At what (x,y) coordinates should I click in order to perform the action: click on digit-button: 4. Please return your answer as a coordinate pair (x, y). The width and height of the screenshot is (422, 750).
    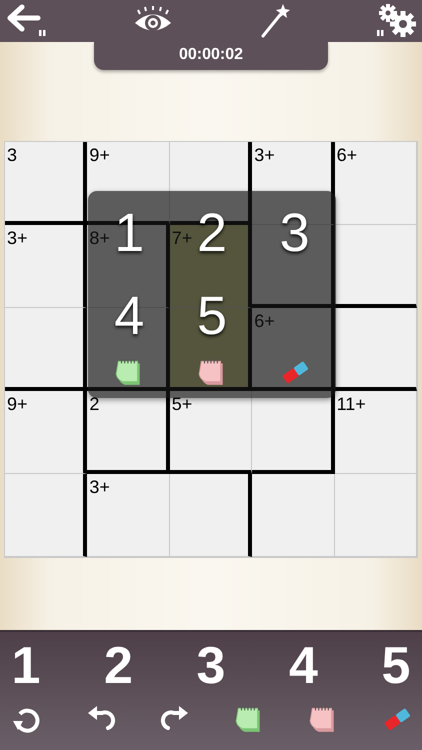
    Looking at the image, I should click on (304, 666).